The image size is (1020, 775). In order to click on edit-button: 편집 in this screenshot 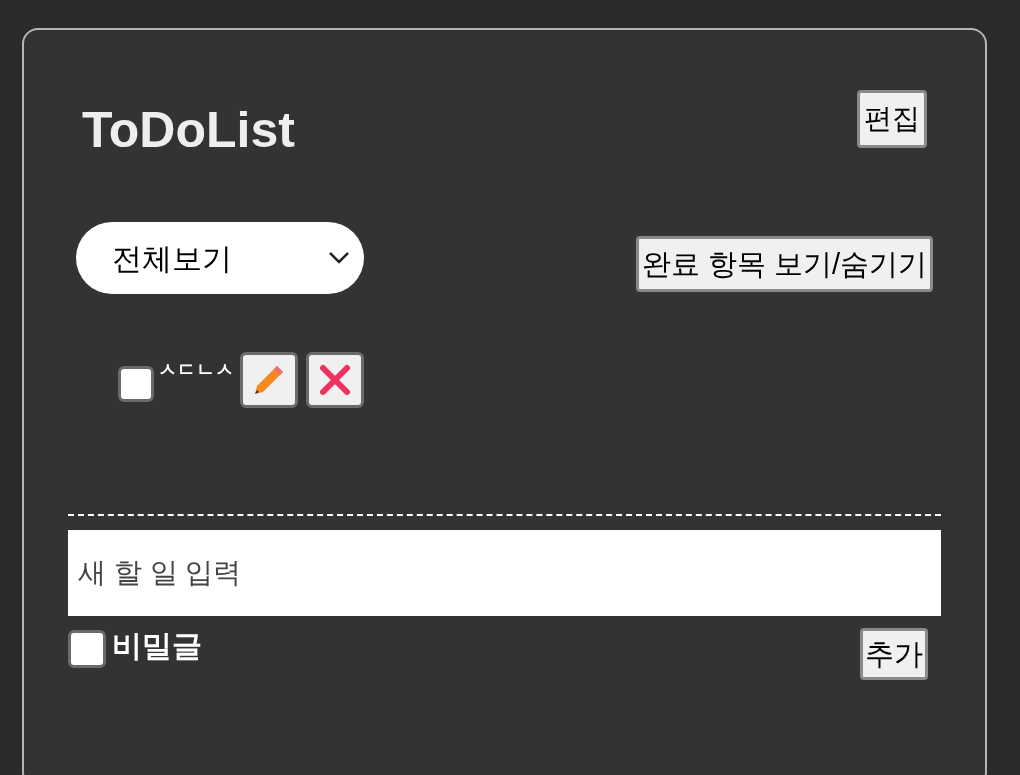, I will do `click(892, 119)`.